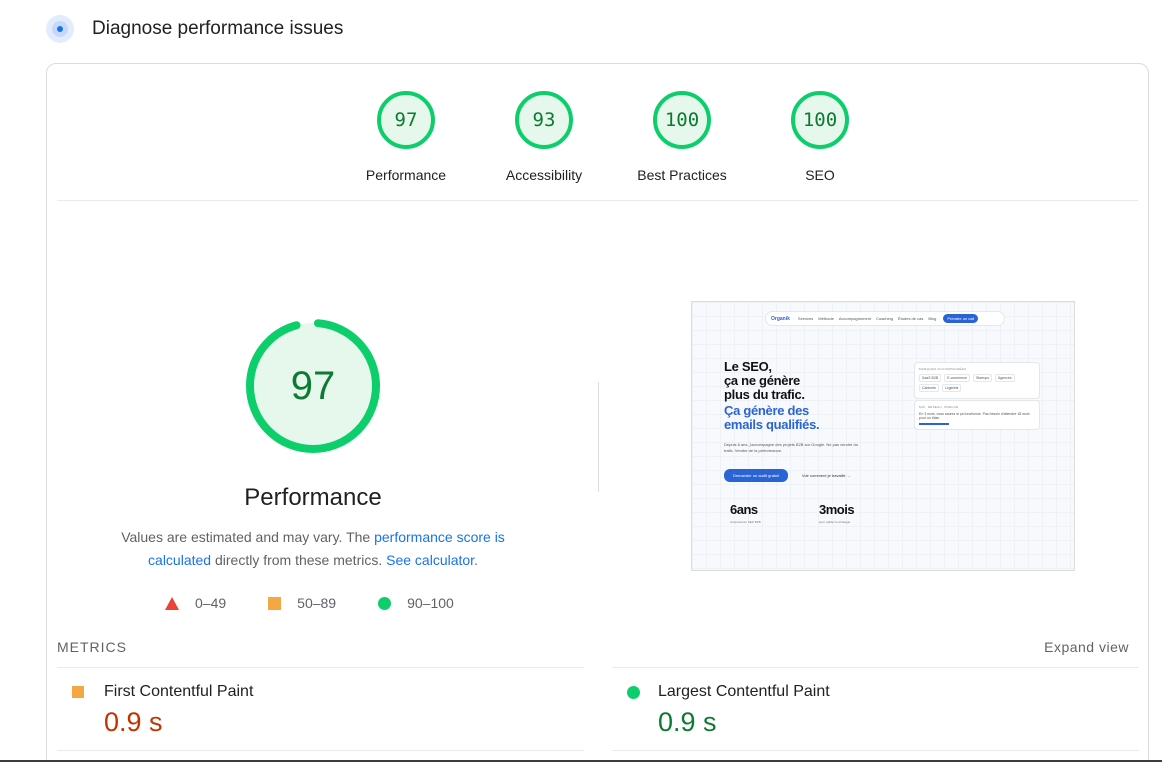  Describe the element at coordinates (598, 437) in the screenshot. I see `vertical-divider` at that location.